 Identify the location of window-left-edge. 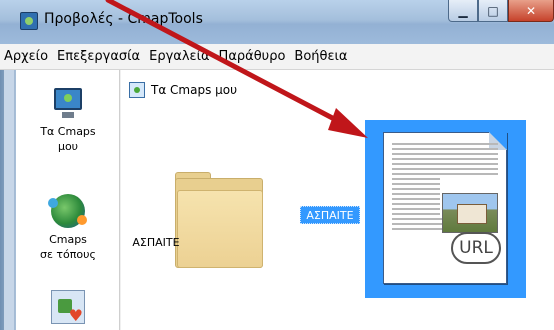
(8, 200).